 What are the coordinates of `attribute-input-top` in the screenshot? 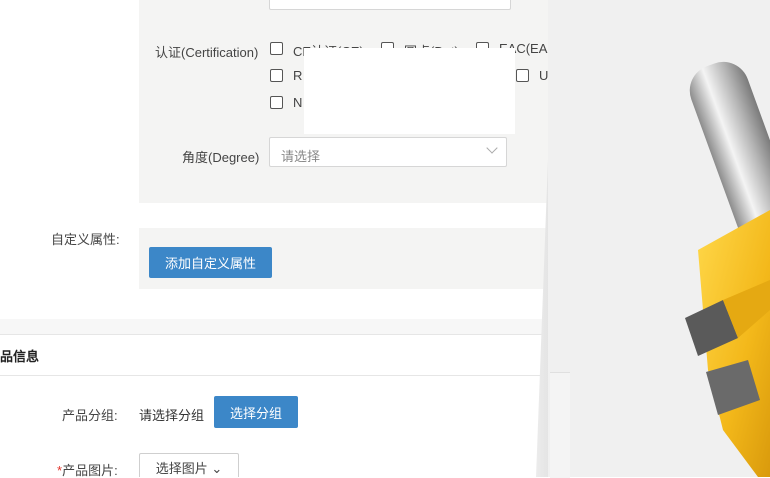 It's located at (390, 5).